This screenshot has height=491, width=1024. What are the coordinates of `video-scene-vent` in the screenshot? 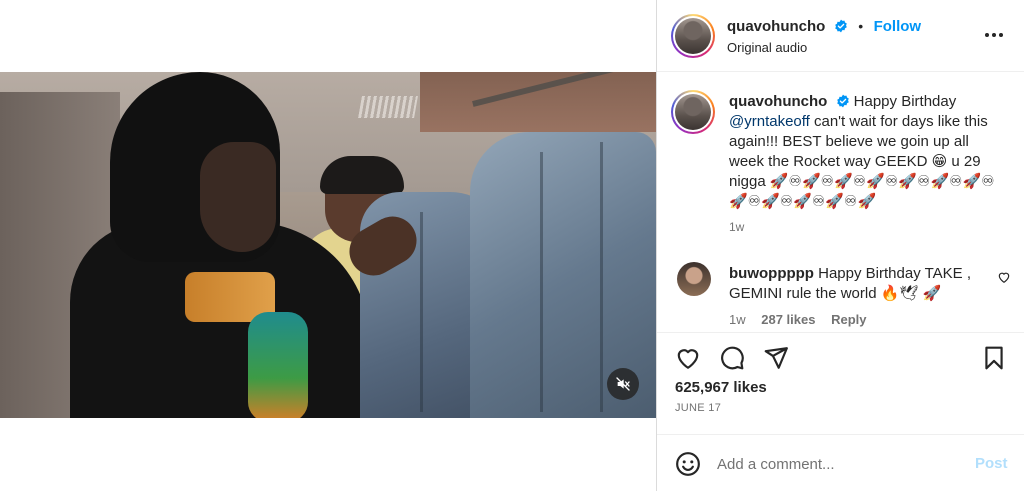 It's located at (388, 107).